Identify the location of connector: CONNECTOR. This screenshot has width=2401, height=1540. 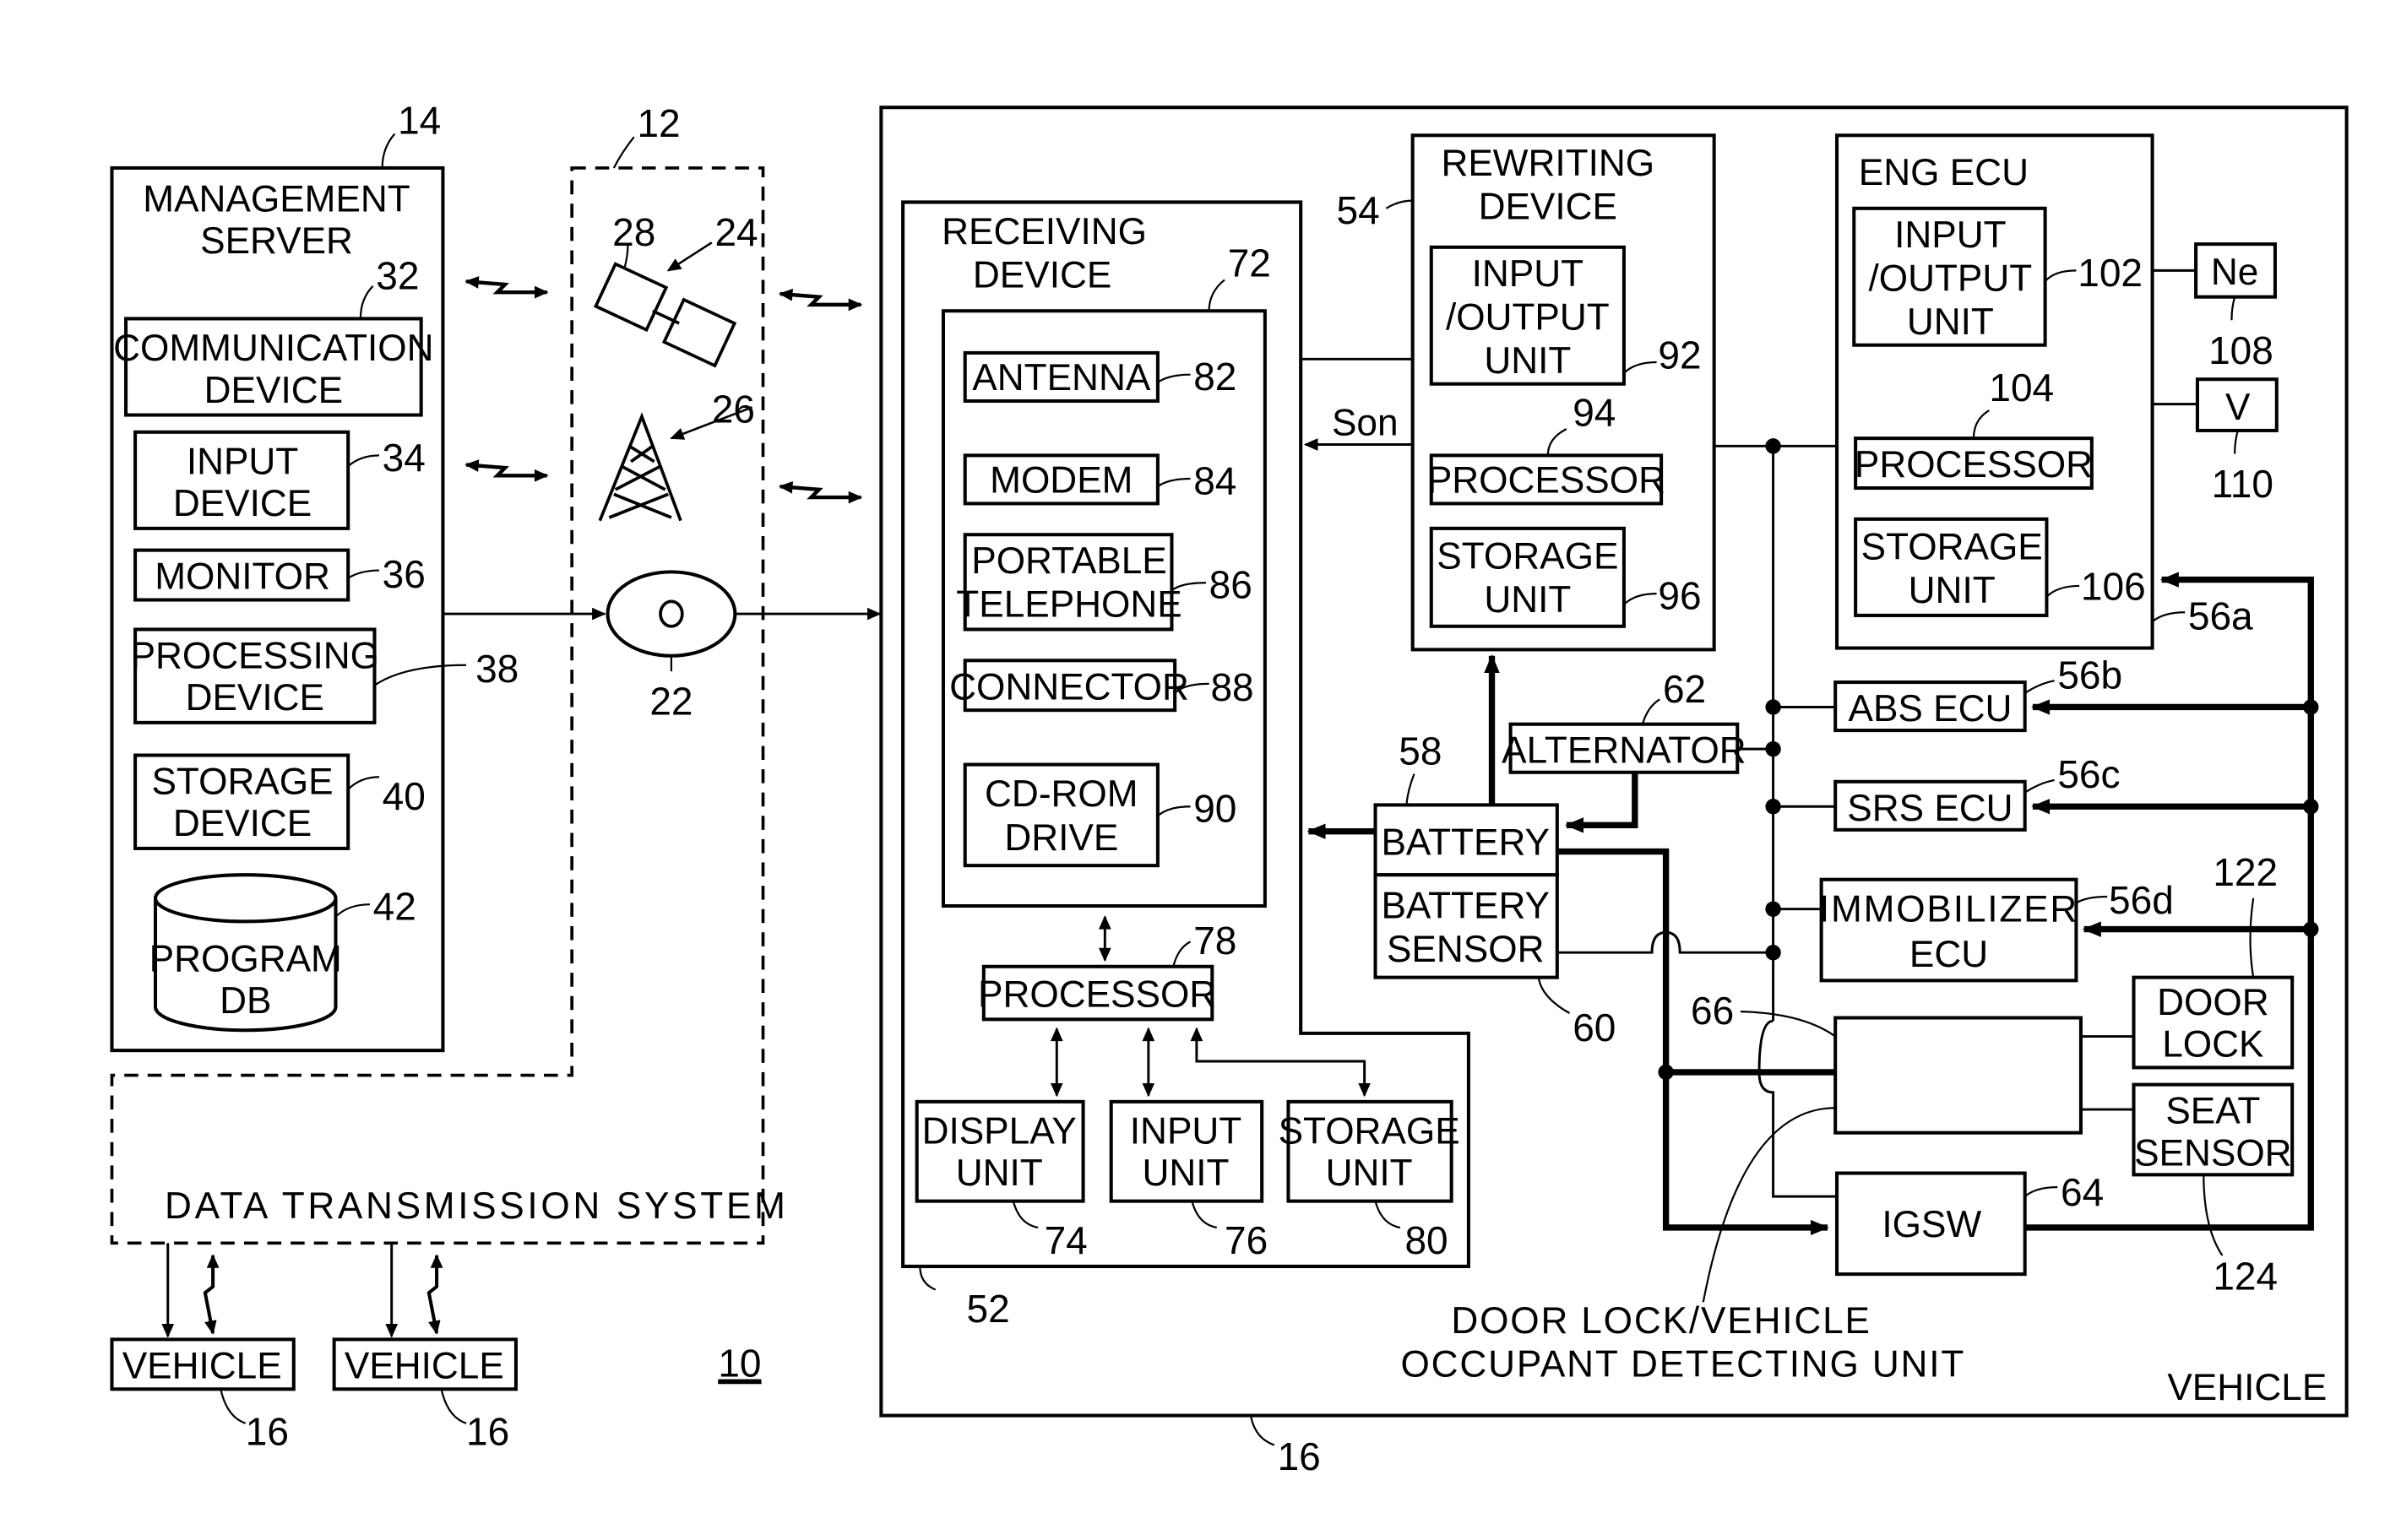
(1069, 686).